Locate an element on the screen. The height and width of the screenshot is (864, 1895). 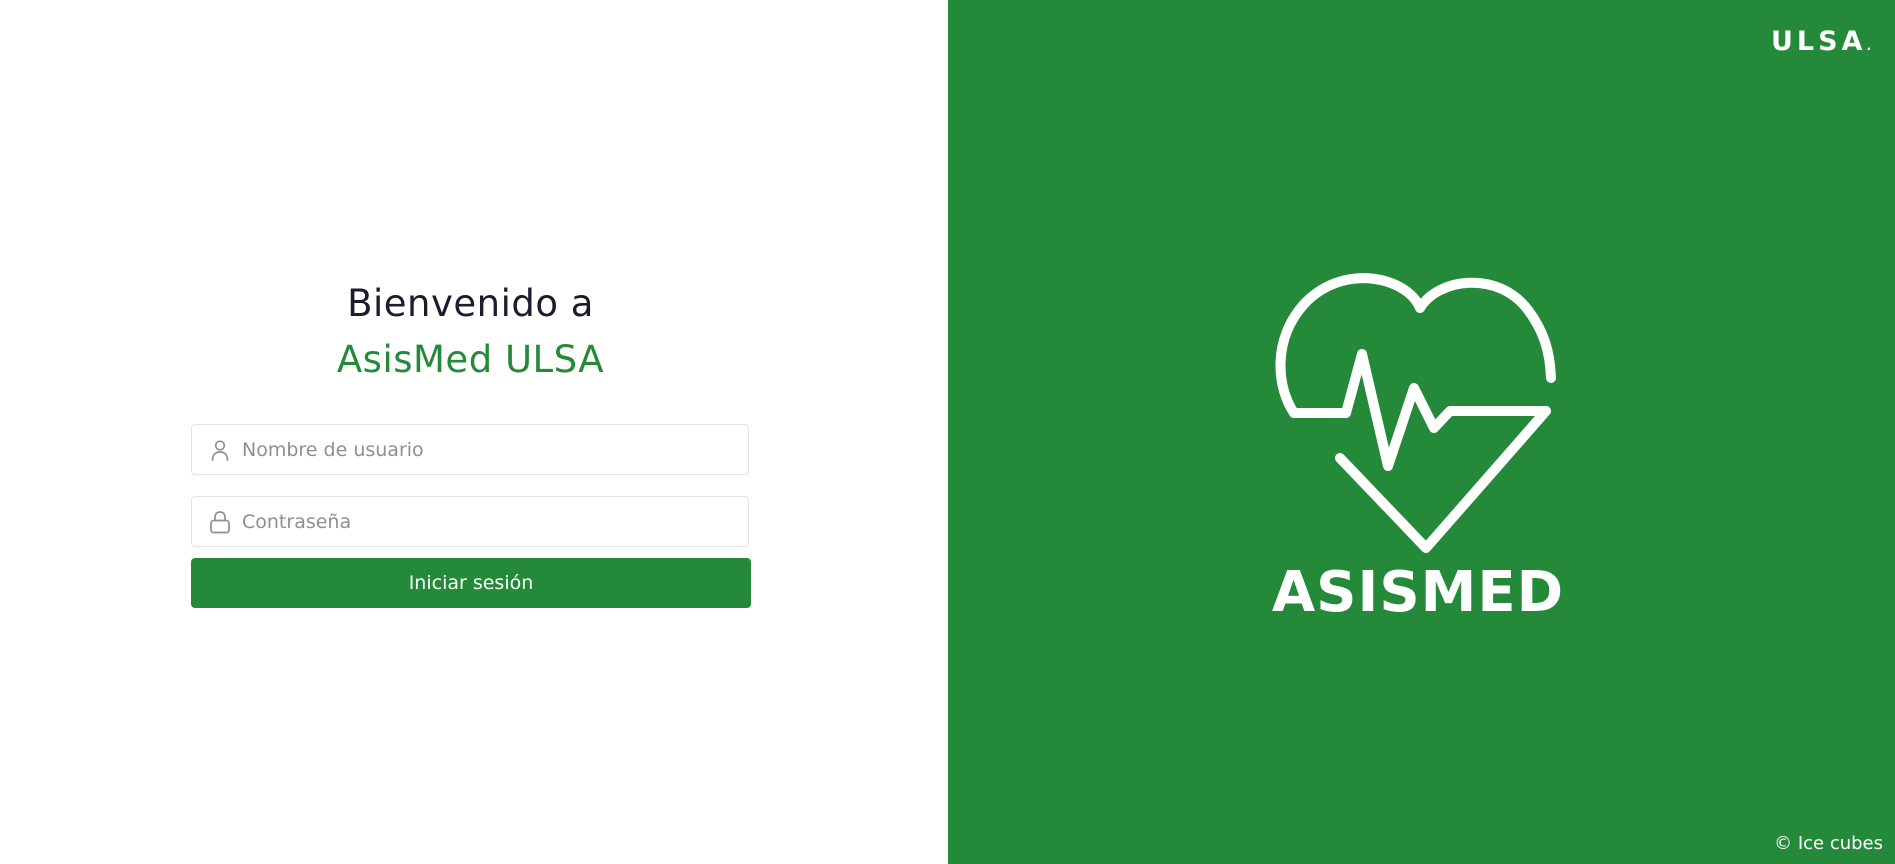
welcome-heading: Bienvenido a is located at coordinates (470, 303).